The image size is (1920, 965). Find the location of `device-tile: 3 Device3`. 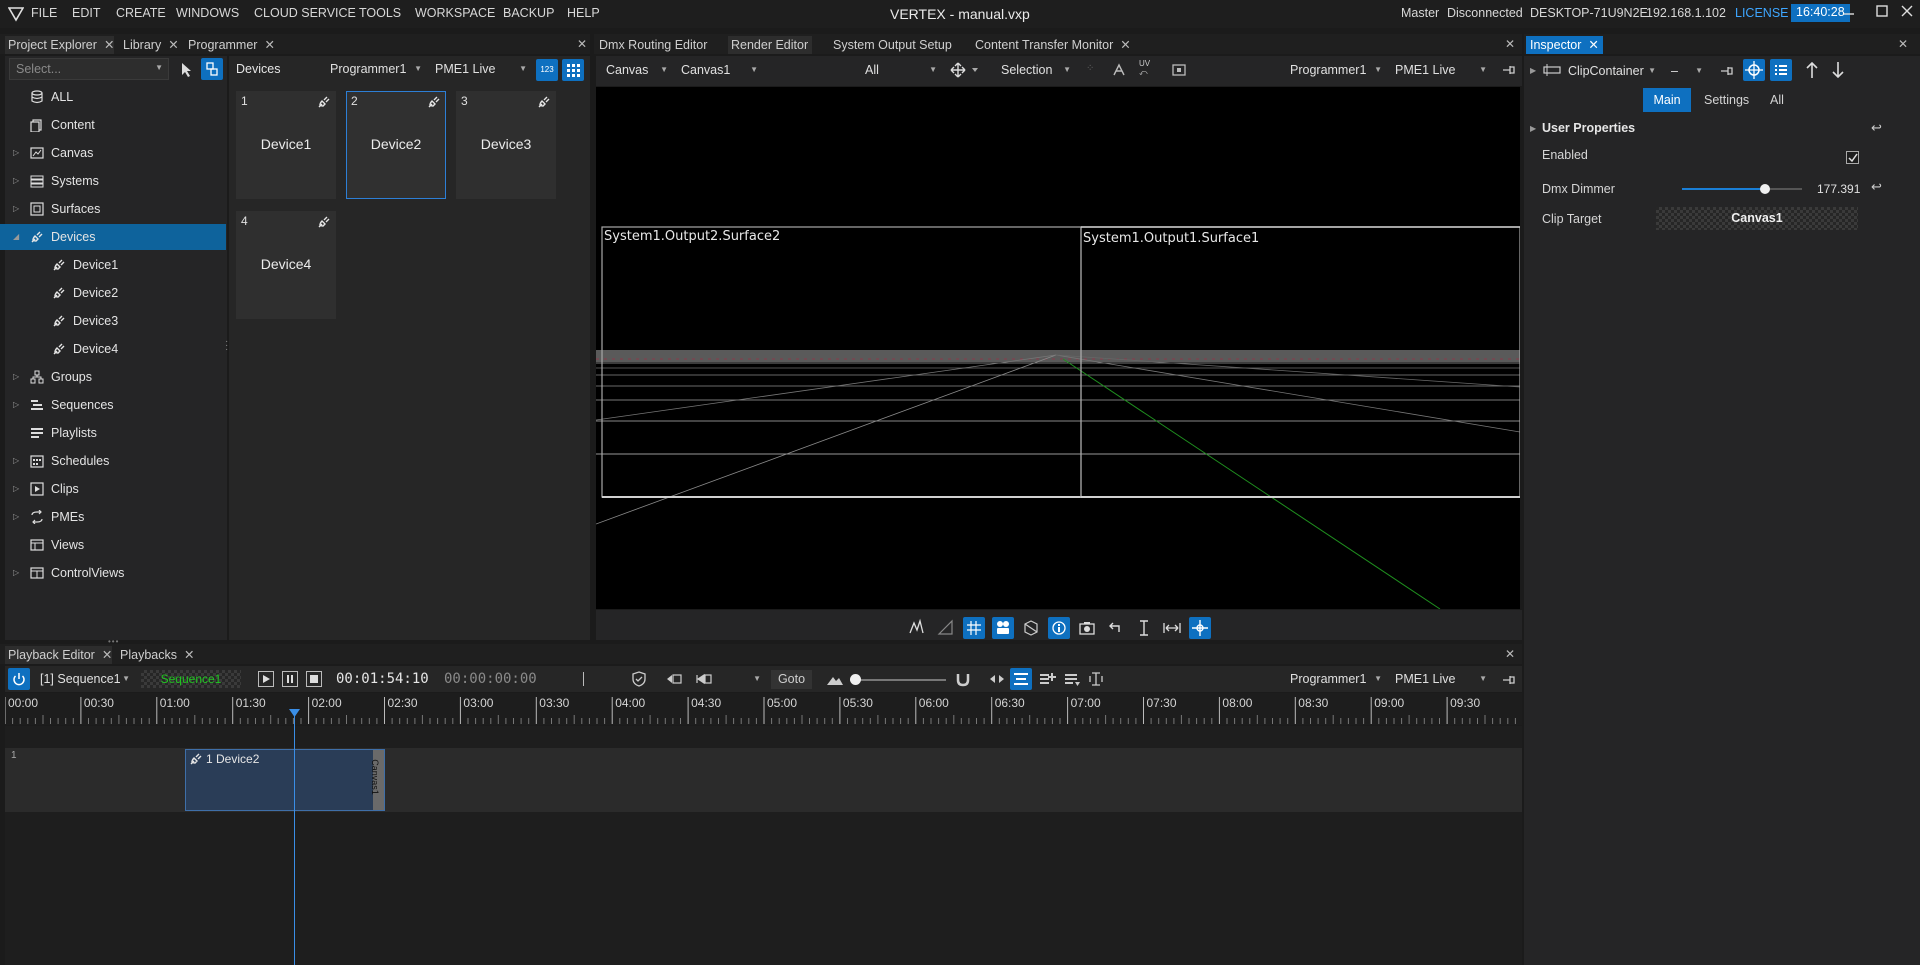

device-tile: 3 Device3 is located at coordinates (506, 145).